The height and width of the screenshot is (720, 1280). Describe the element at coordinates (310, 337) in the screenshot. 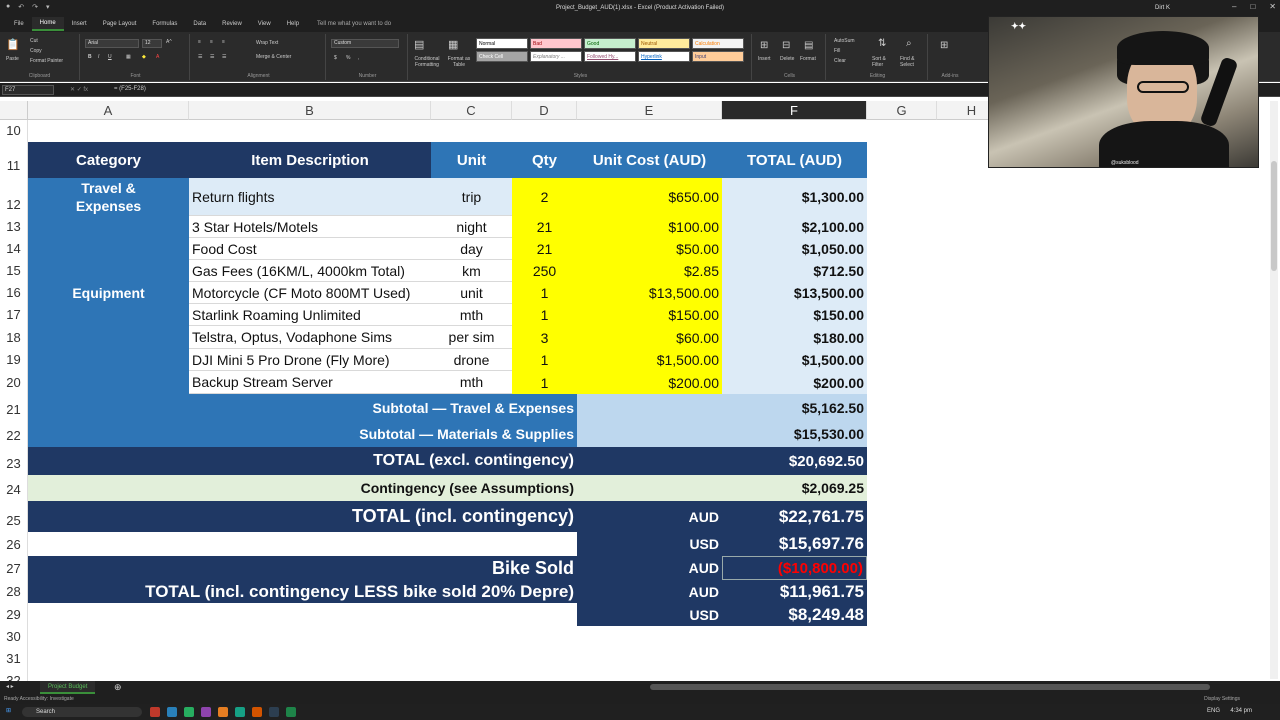

I see `item-description: Telstra, Optus, Vodaphone Sims` at that location.